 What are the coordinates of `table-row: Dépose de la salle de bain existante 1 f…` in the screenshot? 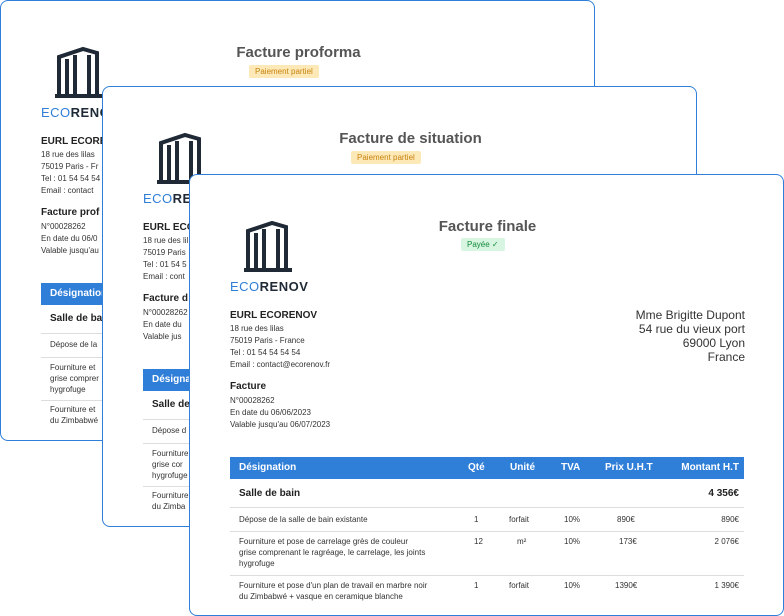 It's located at (489, 519).